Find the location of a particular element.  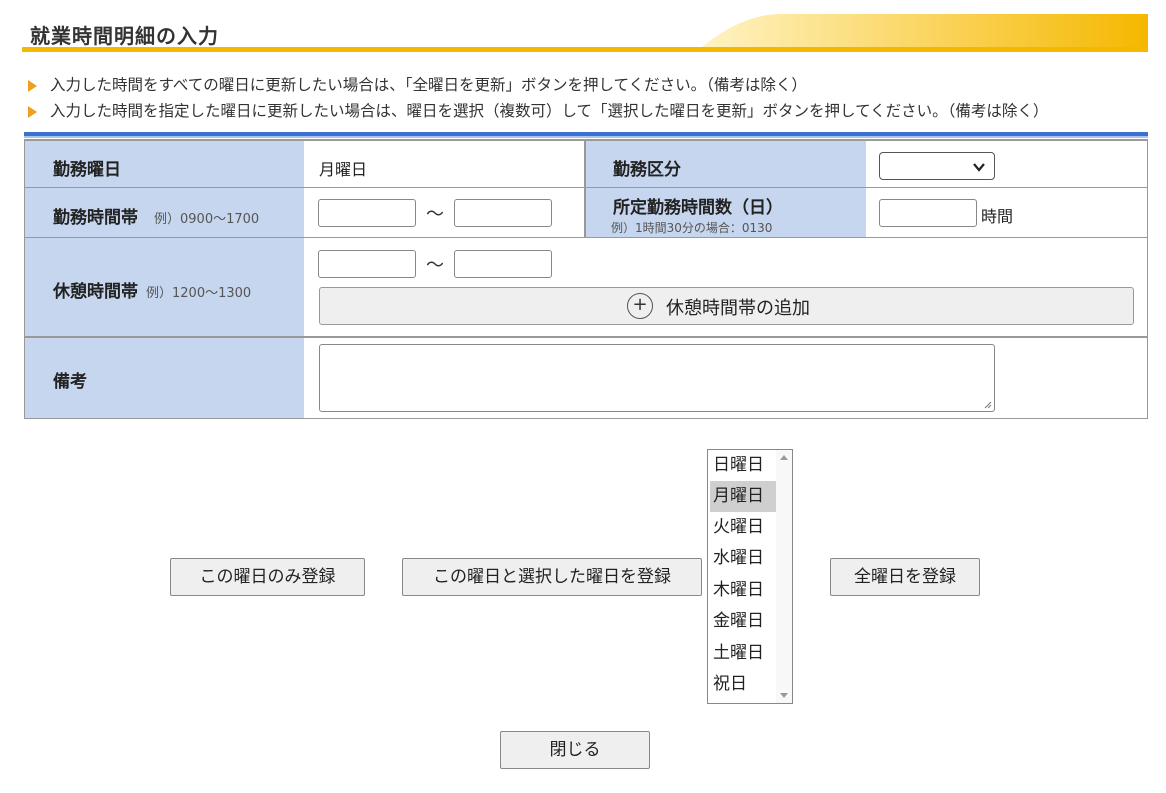

remarks-label: 備考 is located at coordinates (70, 382).